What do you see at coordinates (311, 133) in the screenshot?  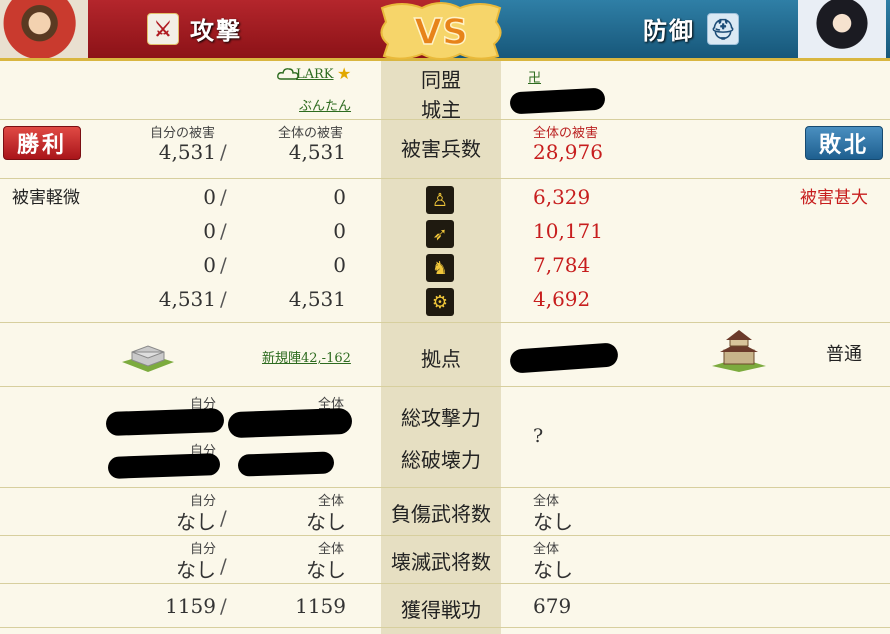 I see `total-damage-caption: 全体の被害` at bounding box center [311, 133].